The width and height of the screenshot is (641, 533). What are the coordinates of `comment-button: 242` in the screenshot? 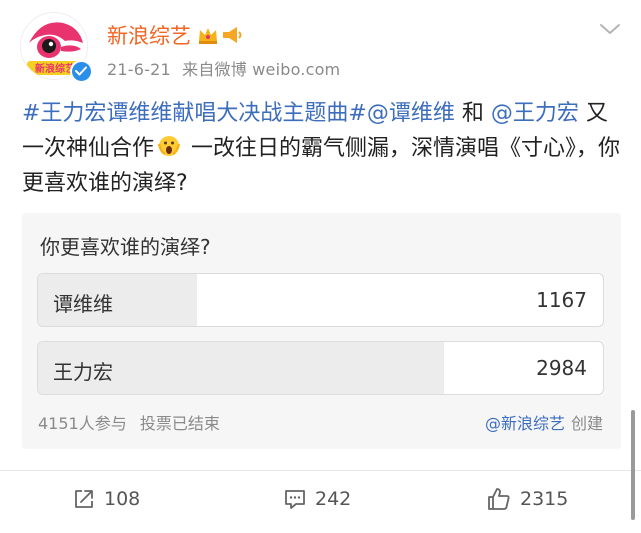 It's located at (317, 499).